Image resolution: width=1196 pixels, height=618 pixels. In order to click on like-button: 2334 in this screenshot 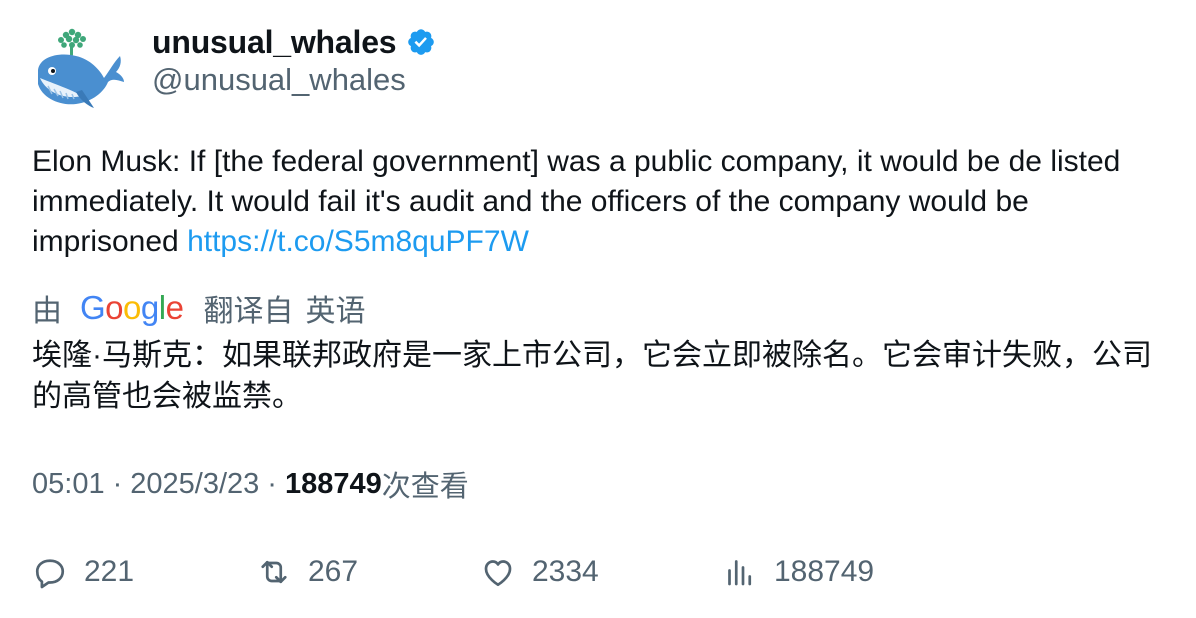, I will do `click(539, 572)`.